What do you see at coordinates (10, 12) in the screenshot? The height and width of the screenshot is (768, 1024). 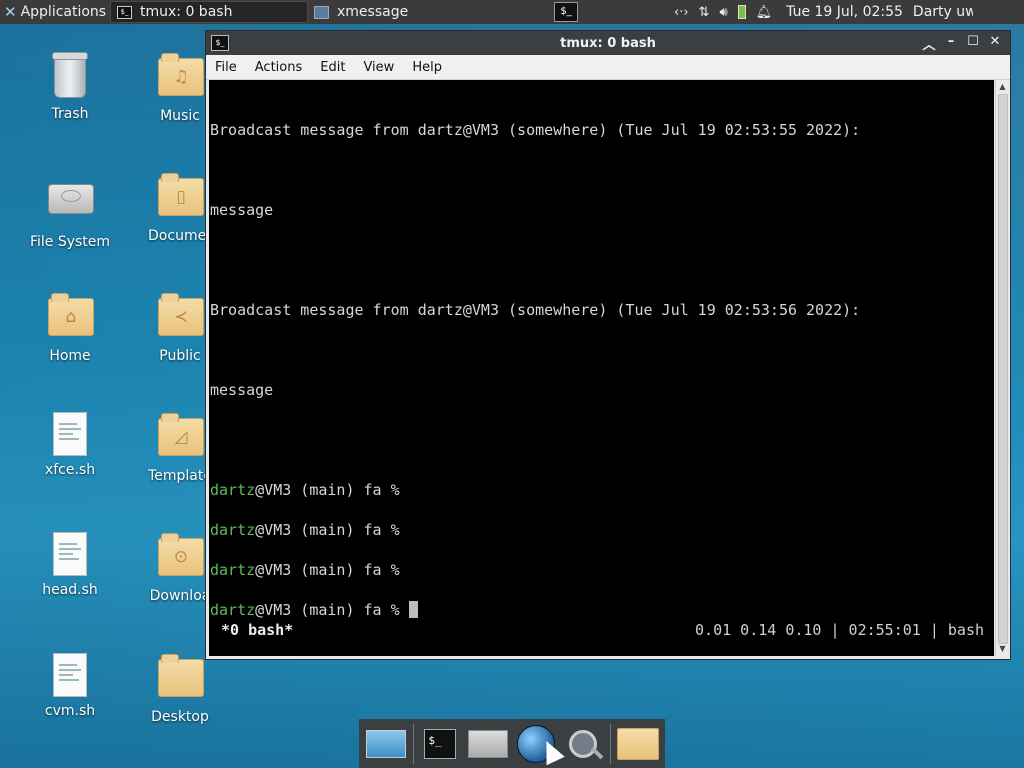 I see `xfce-logo-icon: ✕` at bounding box center [10, 12].